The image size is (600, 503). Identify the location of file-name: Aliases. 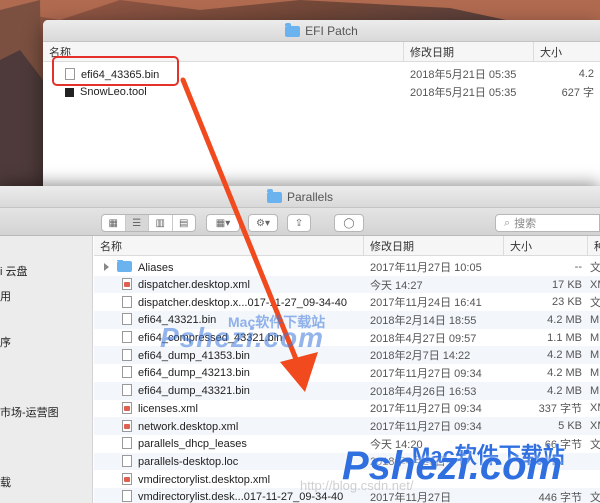
(156, 267).